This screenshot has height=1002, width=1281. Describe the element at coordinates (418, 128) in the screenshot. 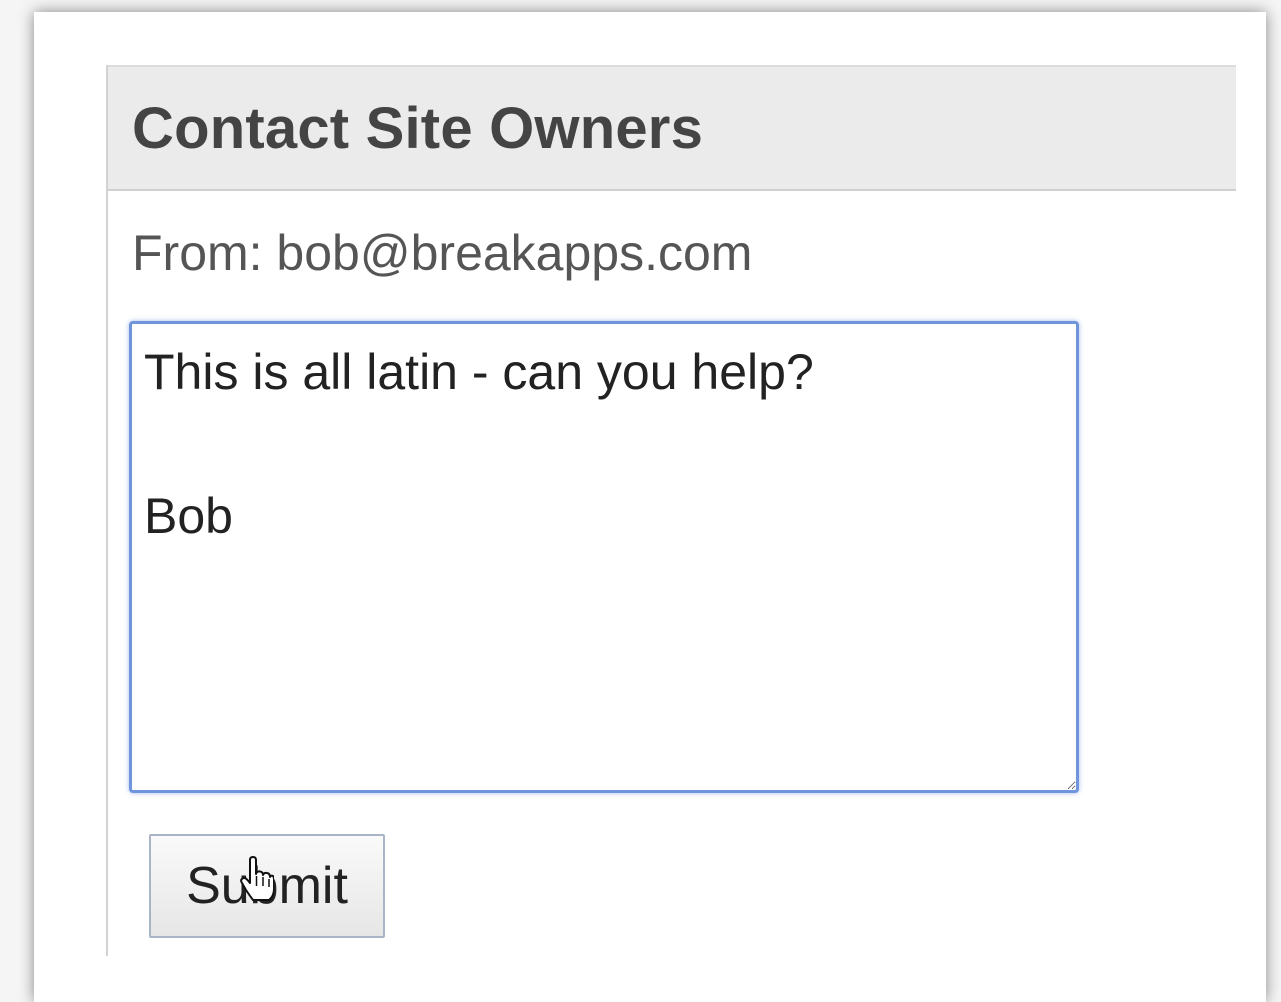

I see `page-title: Contact Site Owners` at that location.